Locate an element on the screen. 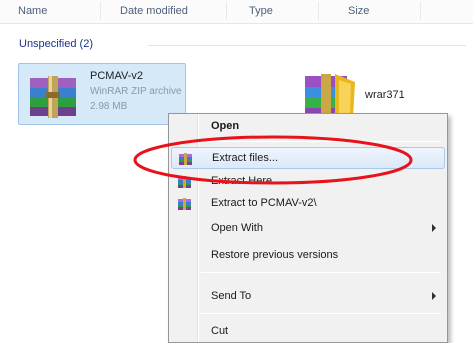 The height and width of the screenshot is (343, 473). menu-item-restore-previous-versions: Restore previous versions is located at coordinates (308, 256).